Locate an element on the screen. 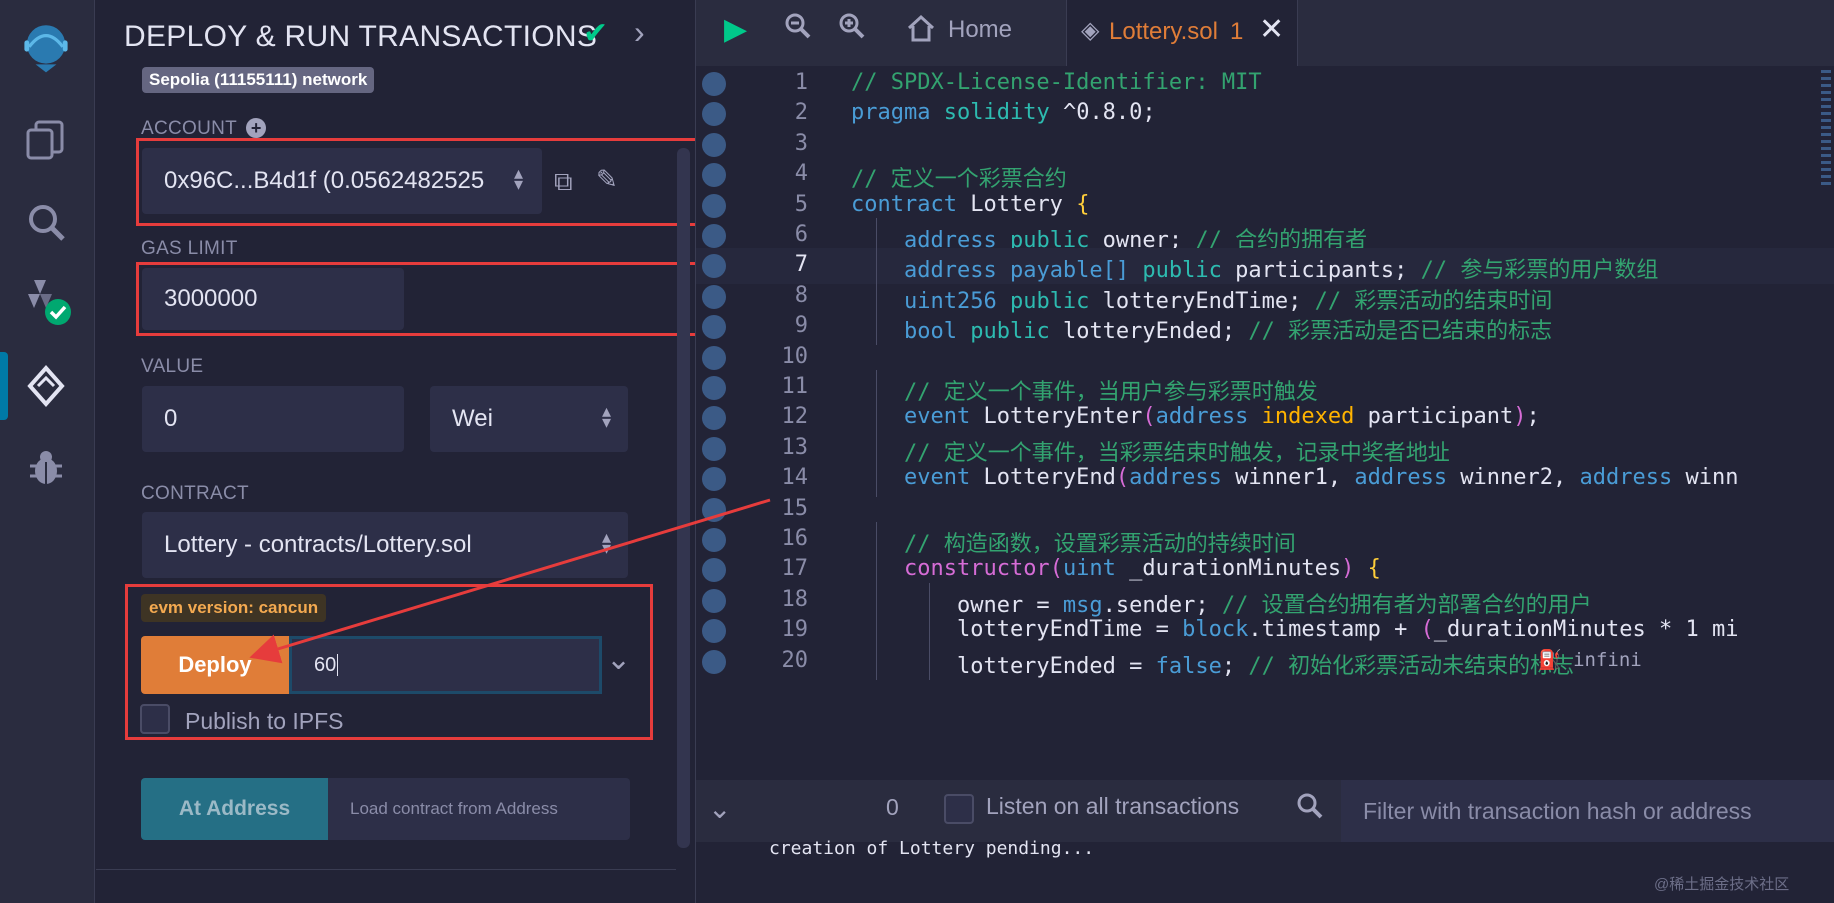 The image size is (1834, 903). line-number: 10 is located at coordinates (795, 356).